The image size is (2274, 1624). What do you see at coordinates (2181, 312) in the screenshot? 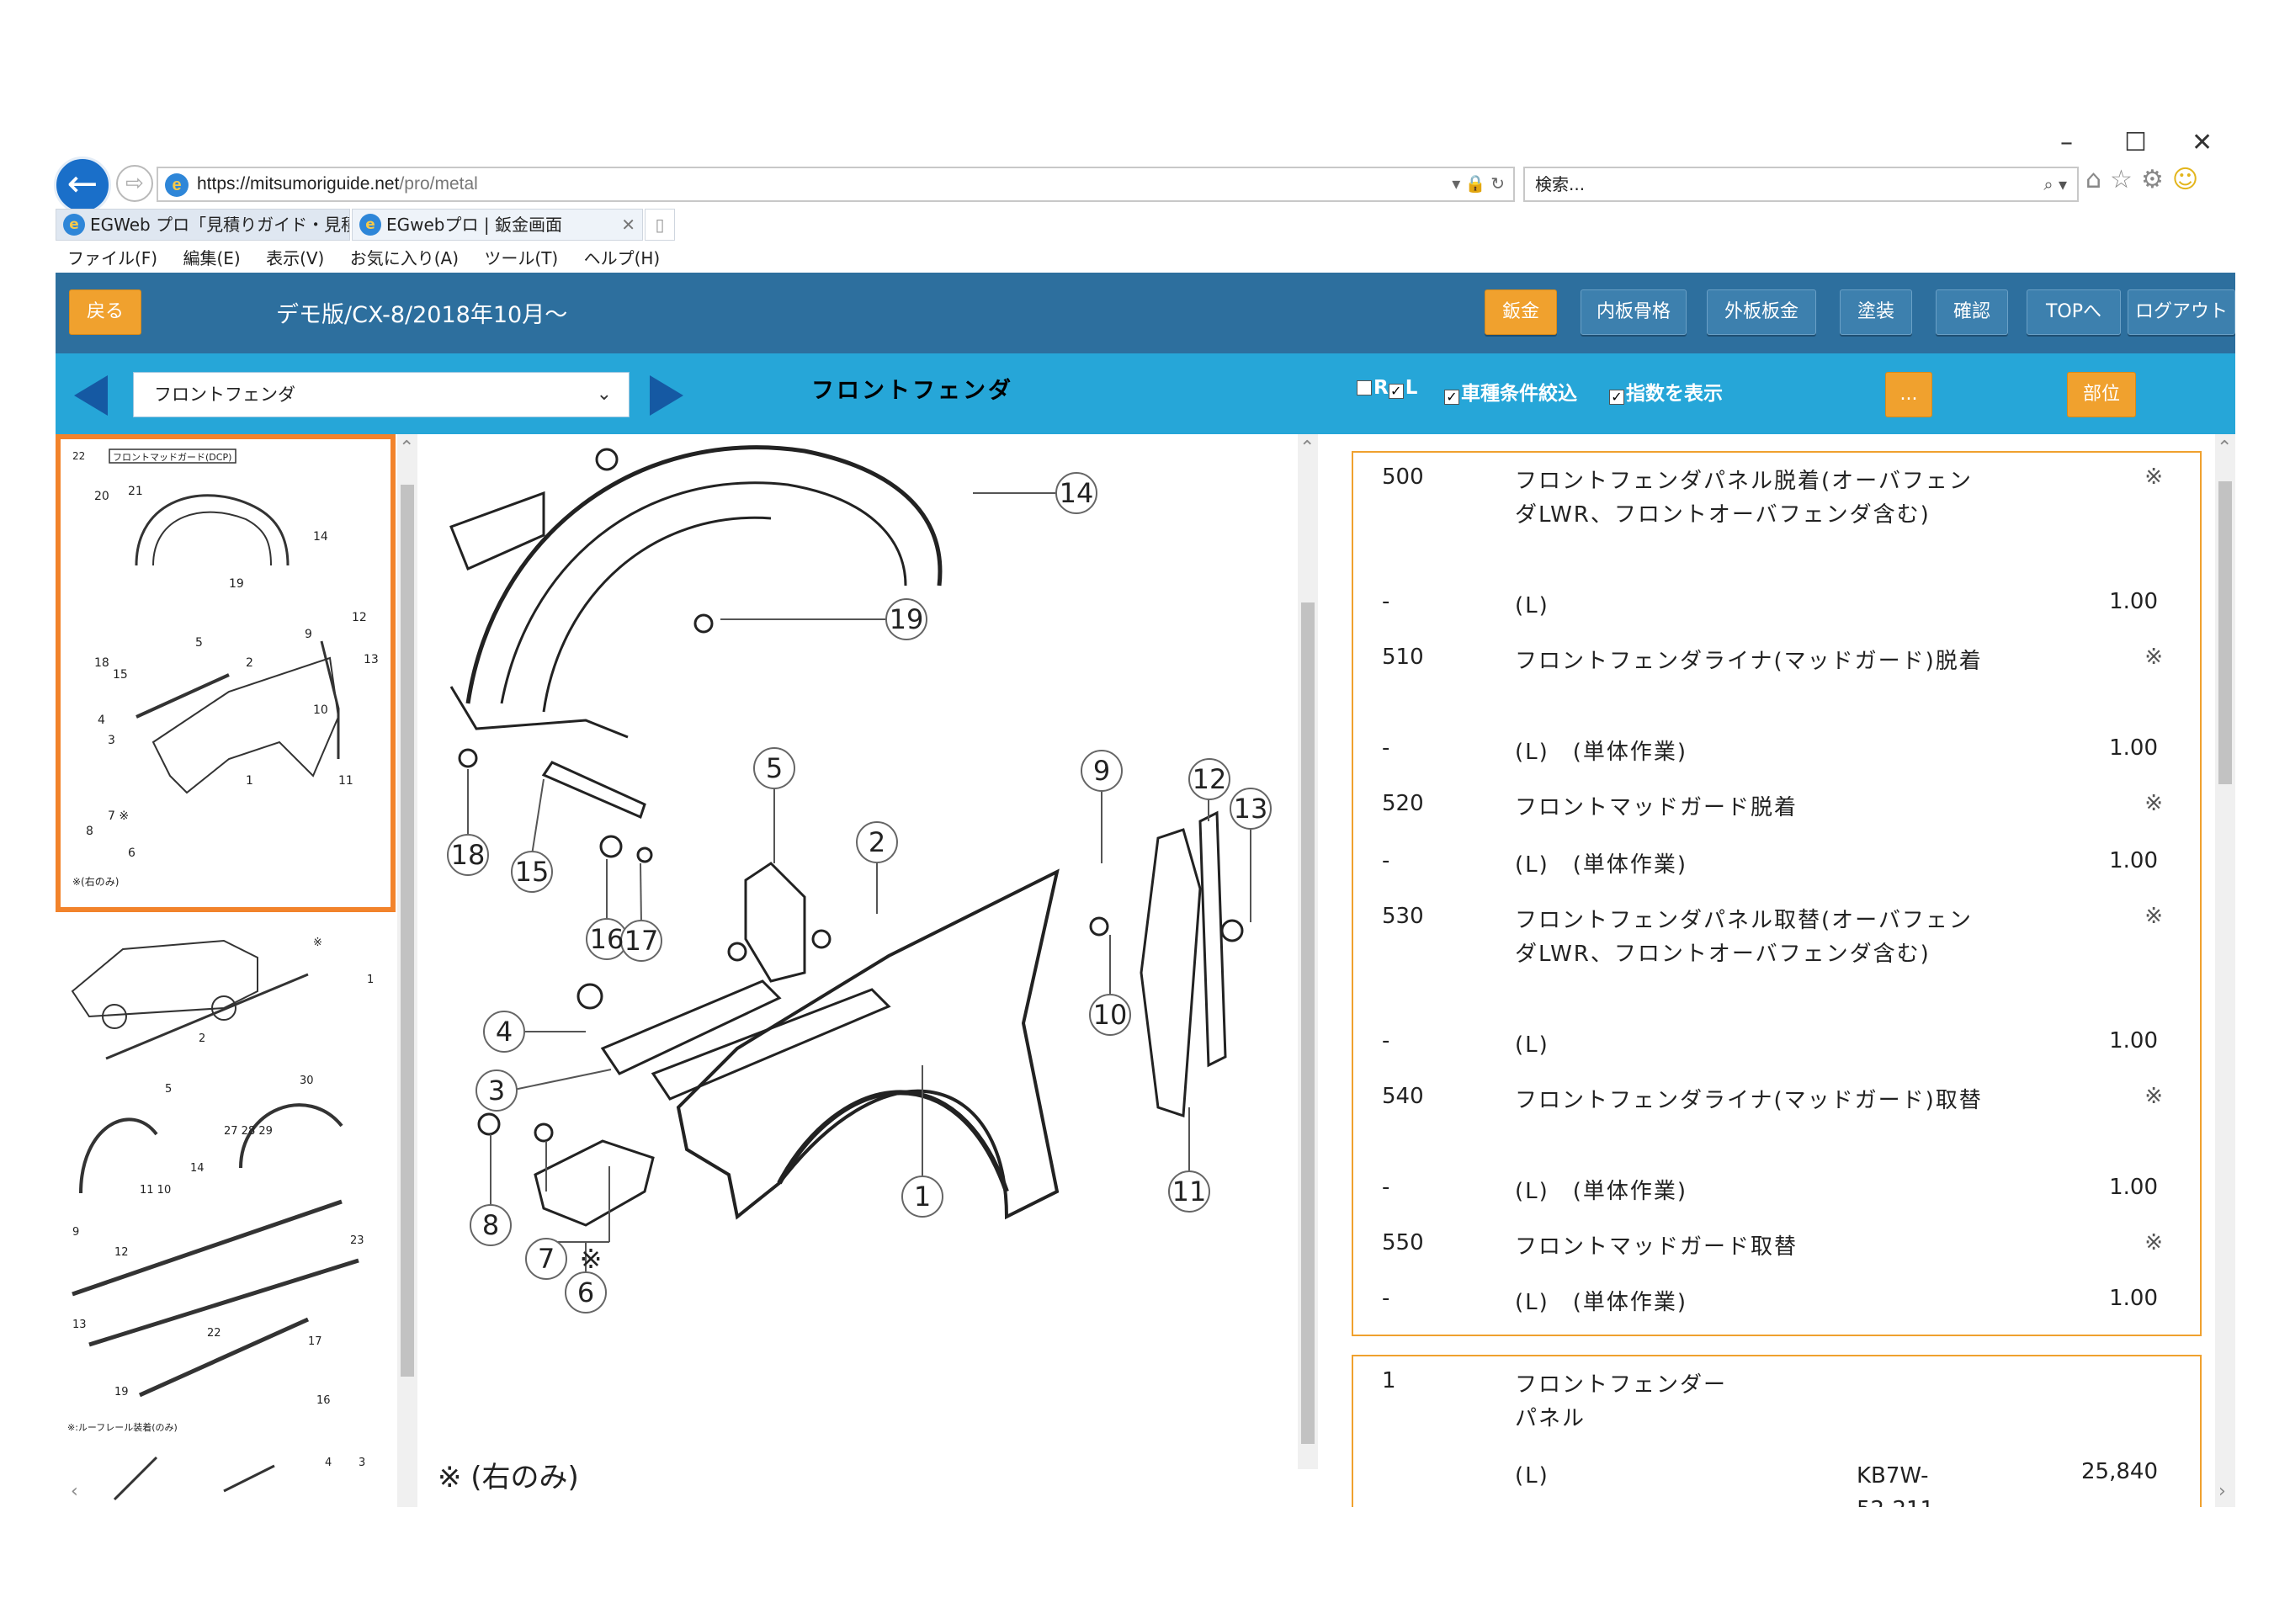
I see `logout-button: ログアウト` at bounding box center [2181, 312].